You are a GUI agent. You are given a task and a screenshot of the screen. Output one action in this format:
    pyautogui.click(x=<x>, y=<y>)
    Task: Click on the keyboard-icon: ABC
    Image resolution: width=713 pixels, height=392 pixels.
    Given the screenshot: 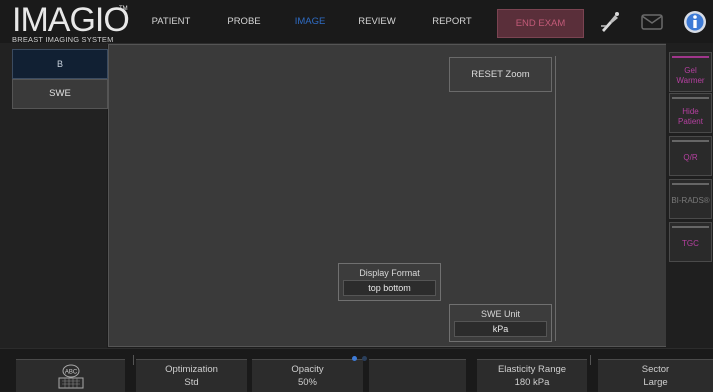 What is the action you would take?
    pyautogui.click(x=71, y=376)
    